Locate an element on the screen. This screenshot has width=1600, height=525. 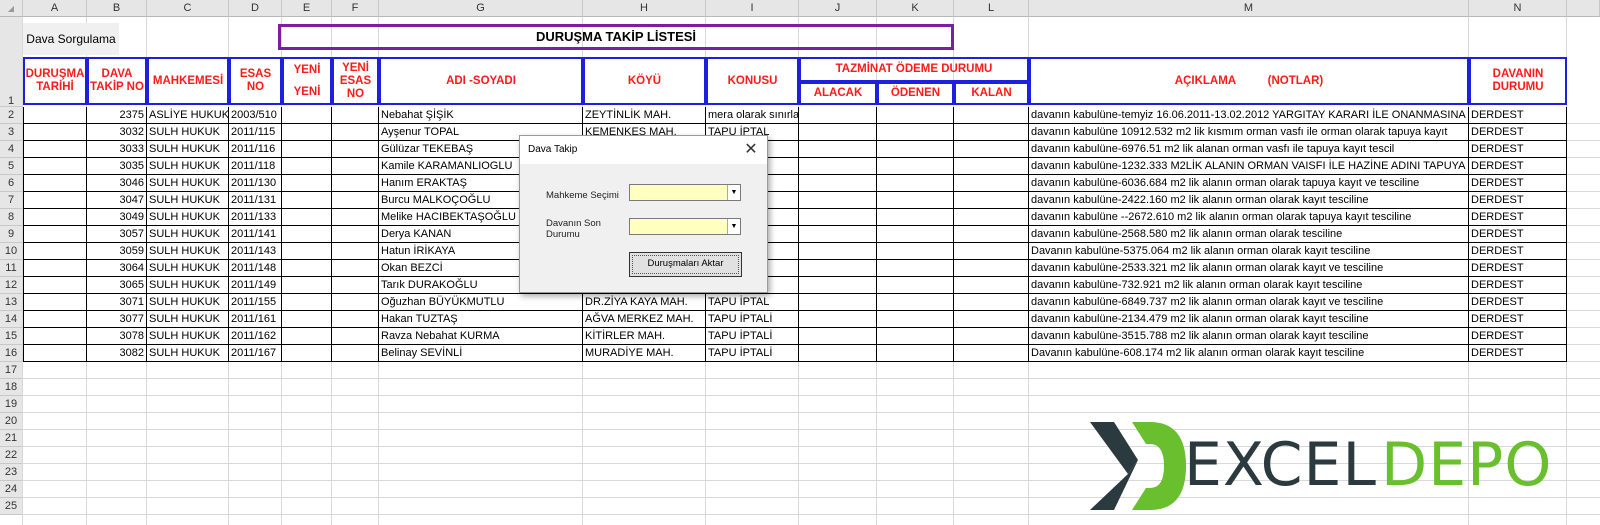
cell-konu: TAPU İPTALİ is located at coordinates (752, 353).